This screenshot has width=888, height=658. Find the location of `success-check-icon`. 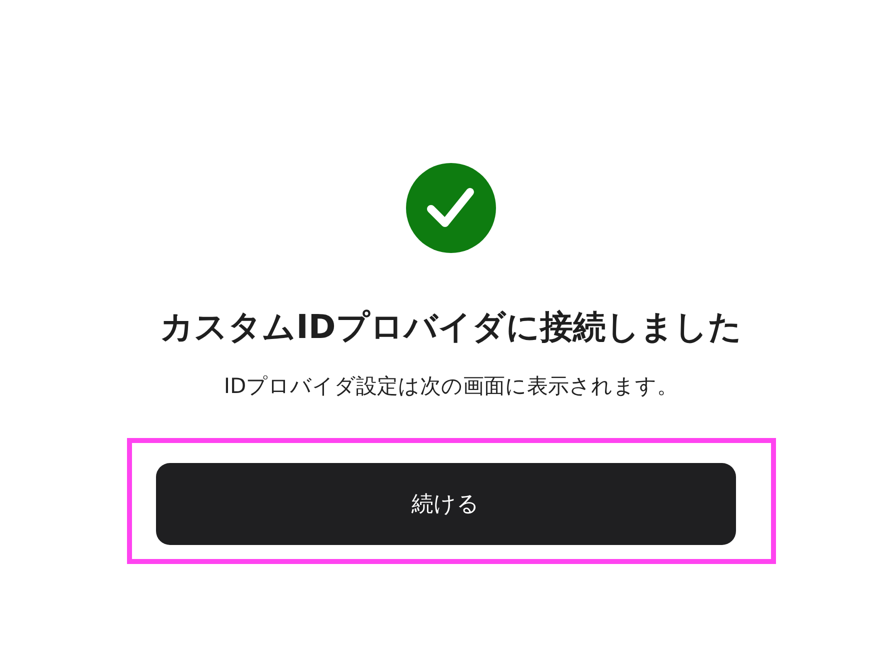

success-check-icon is located at coordinates (451, 208).